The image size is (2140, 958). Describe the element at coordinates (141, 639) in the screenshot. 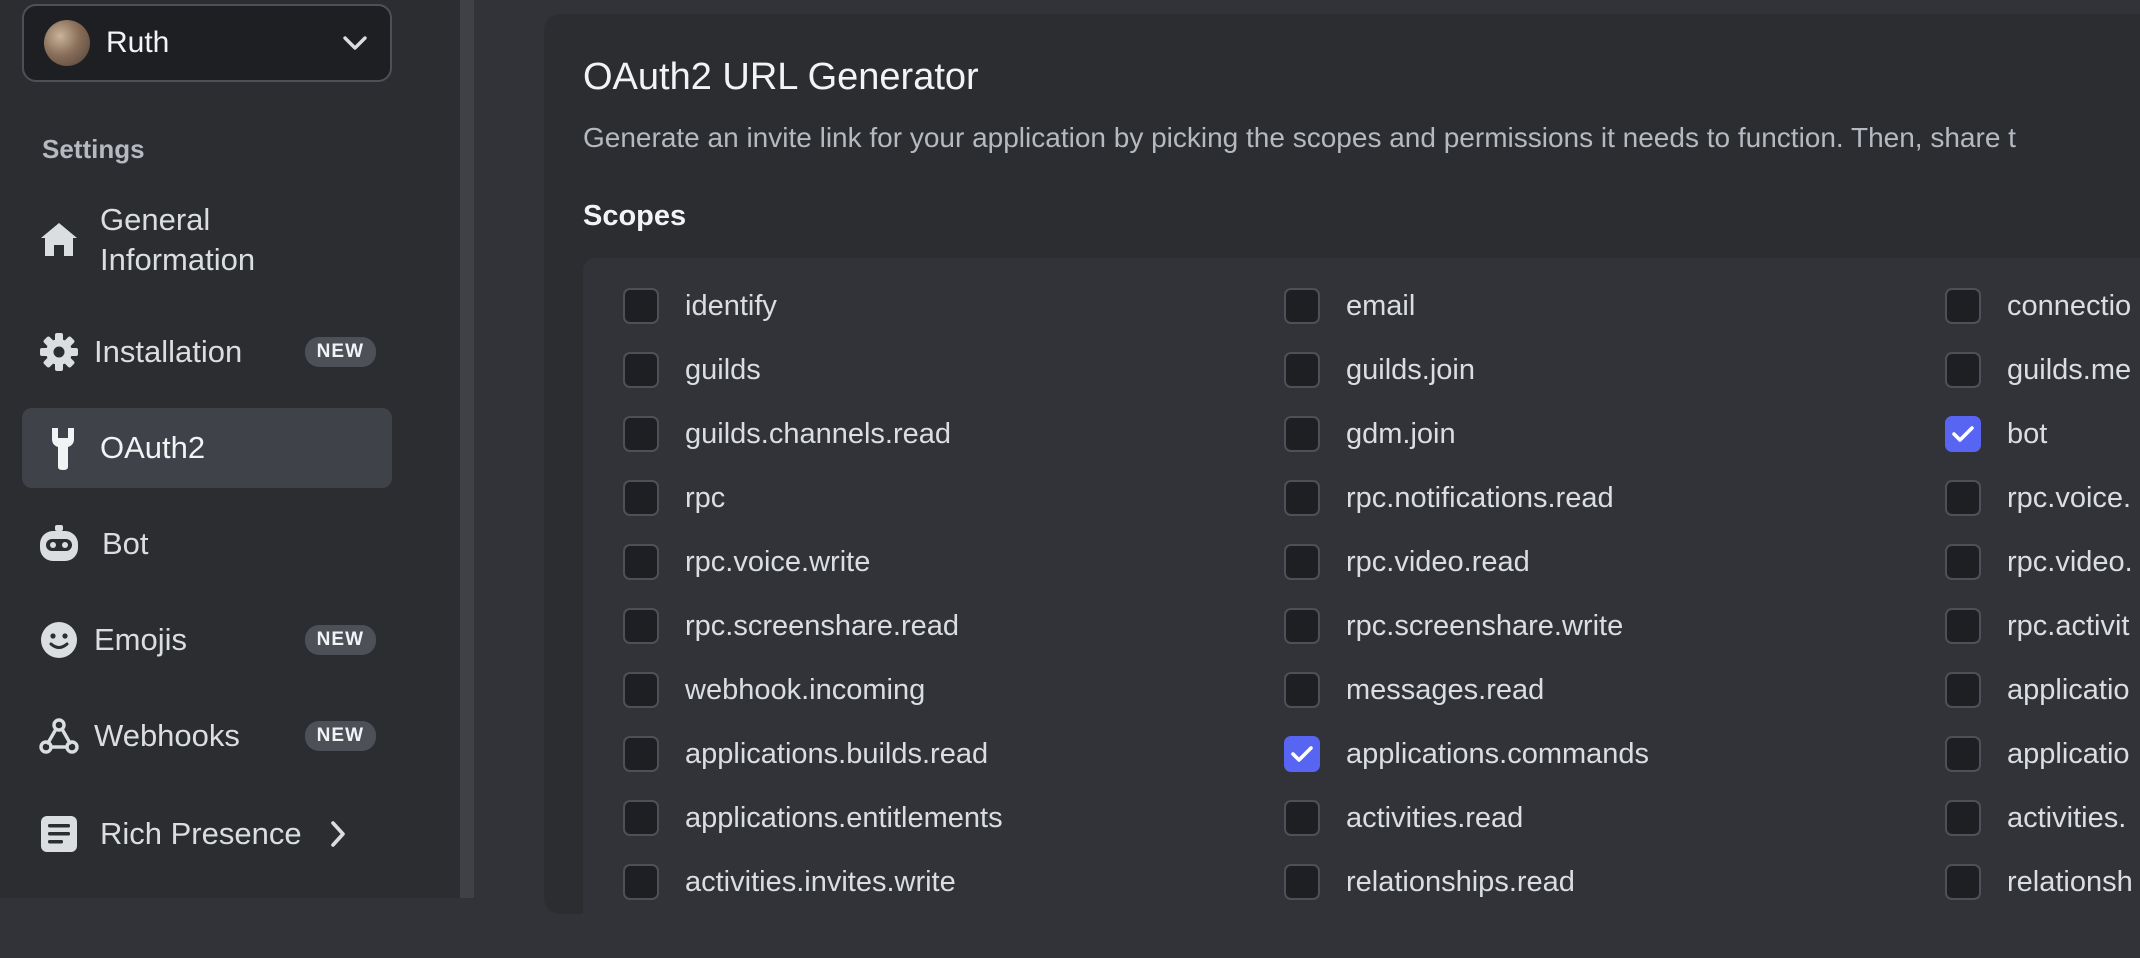

I see `sidebar-item-label: Emojis` at that location.